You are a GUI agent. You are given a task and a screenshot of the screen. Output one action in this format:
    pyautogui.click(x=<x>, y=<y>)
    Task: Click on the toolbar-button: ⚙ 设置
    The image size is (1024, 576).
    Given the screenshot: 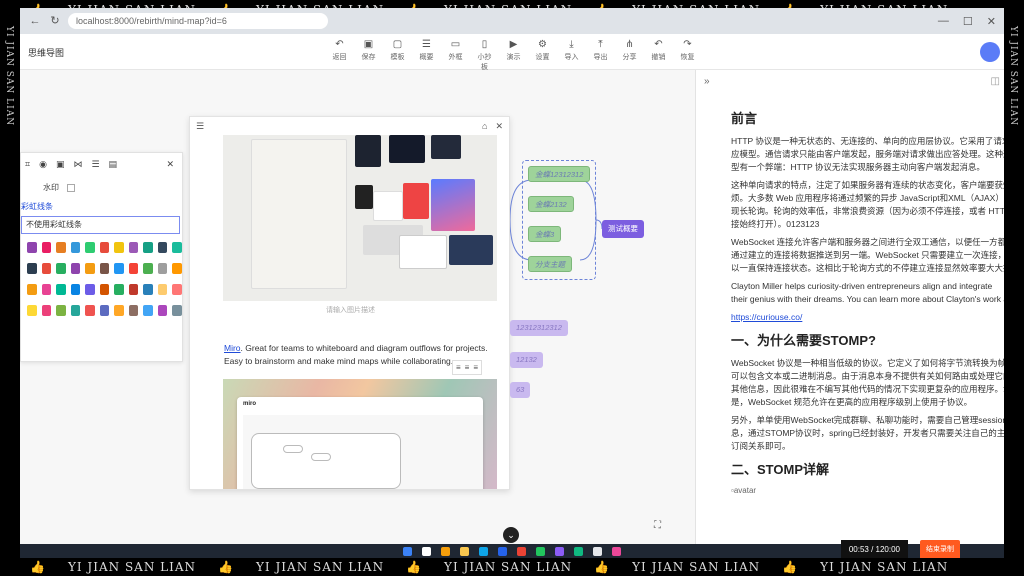 What is the action you would take?
    pyautogui.click(x=542, y=55)
    